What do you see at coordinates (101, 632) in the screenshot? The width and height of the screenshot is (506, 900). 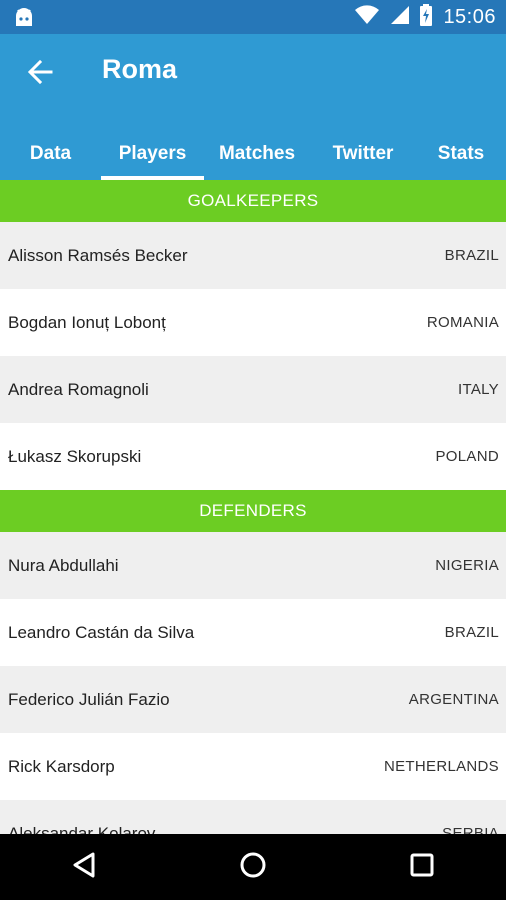 I see `player-name: Leandro Castán da Silva` at bounding box center [101, 632].